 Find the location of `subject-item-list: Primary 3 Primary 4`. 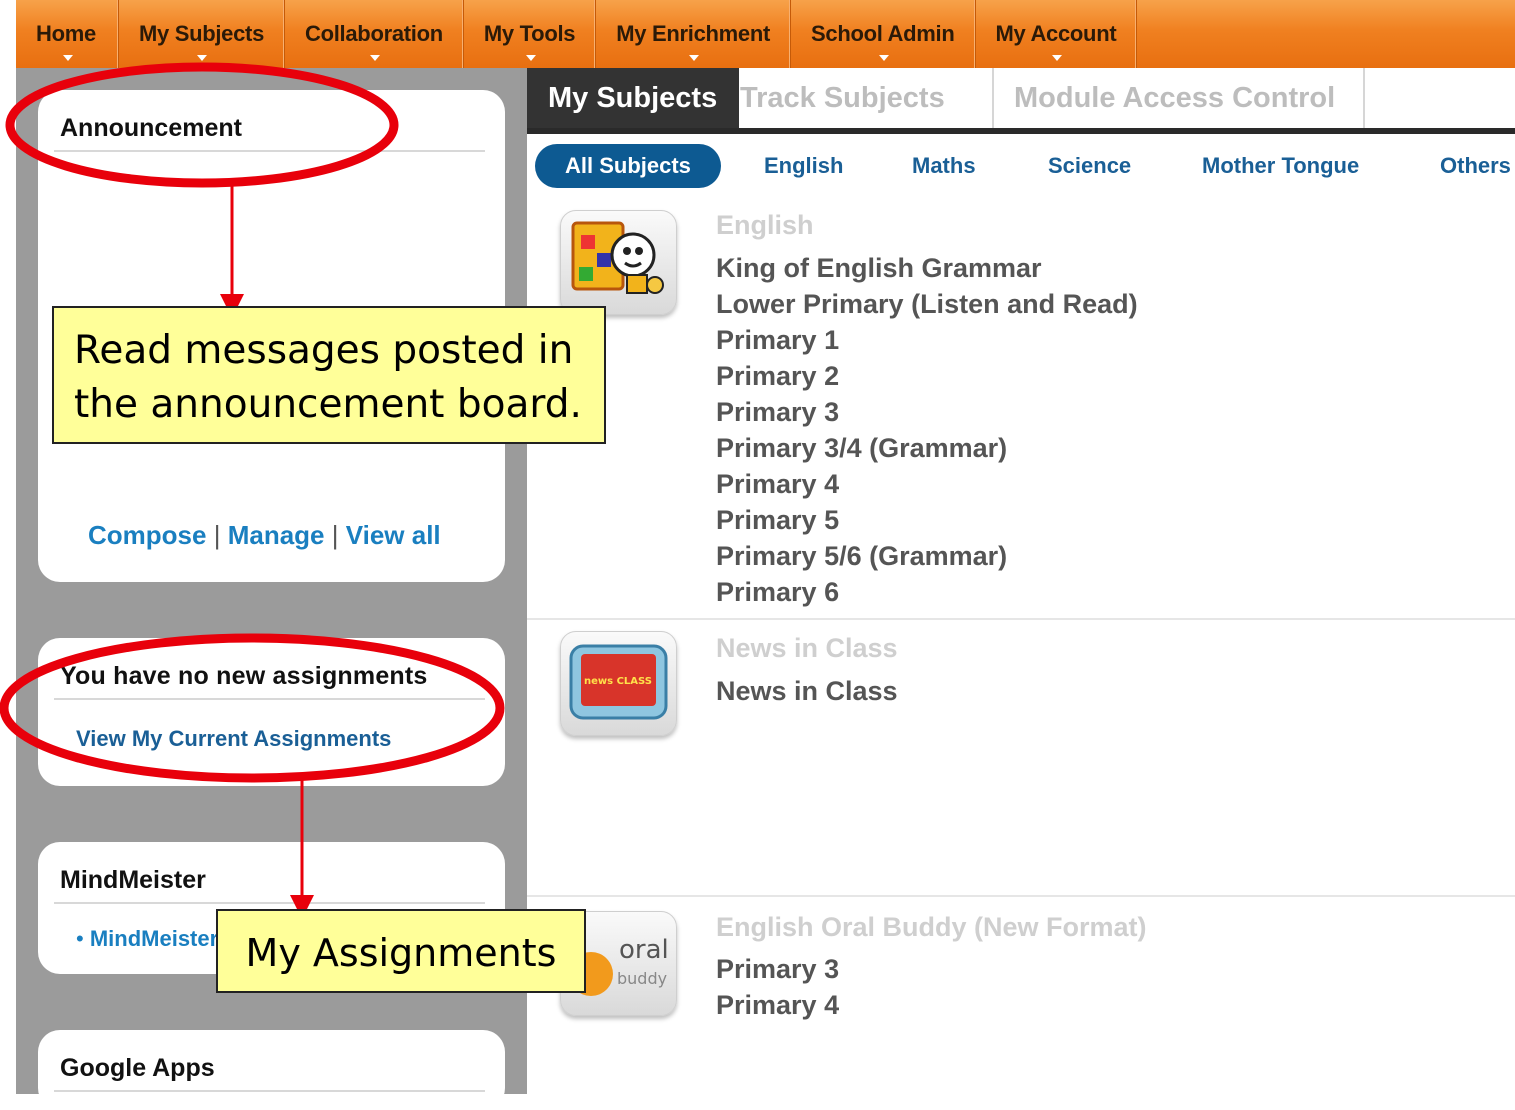

subject-item-list: Primary 3 Primary 4 is located at coordinates (777, 987).